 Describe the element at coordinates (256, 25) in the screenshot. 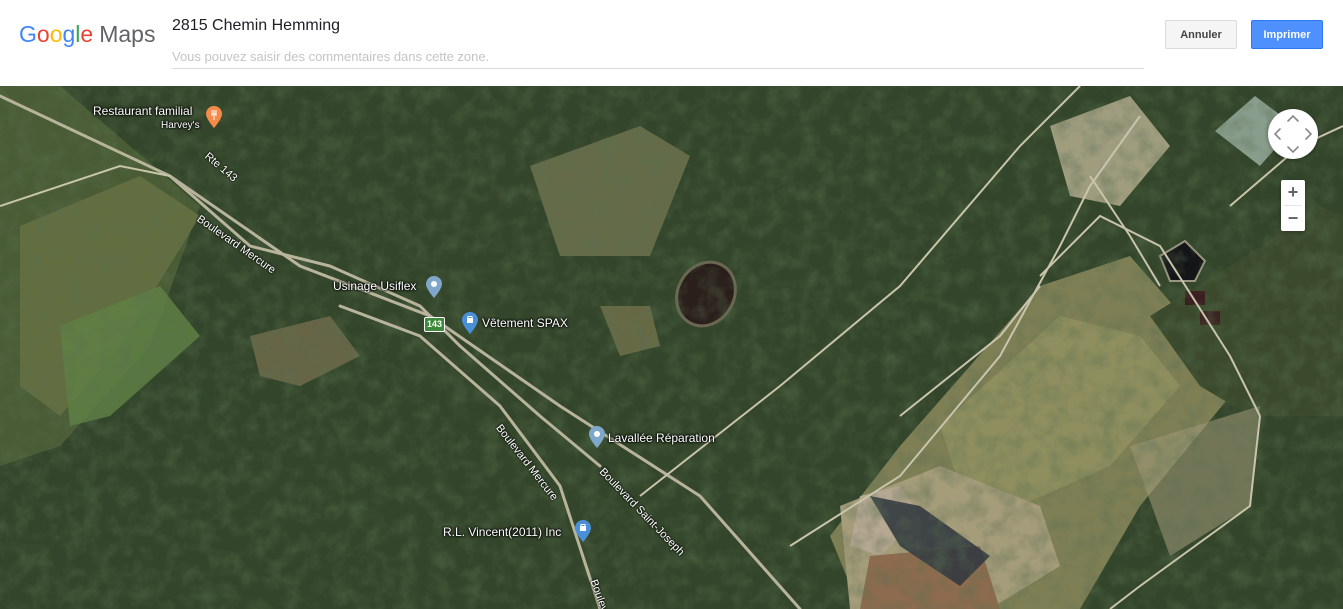

I see `page-title: 2815 Chemin Hemming` at that location.